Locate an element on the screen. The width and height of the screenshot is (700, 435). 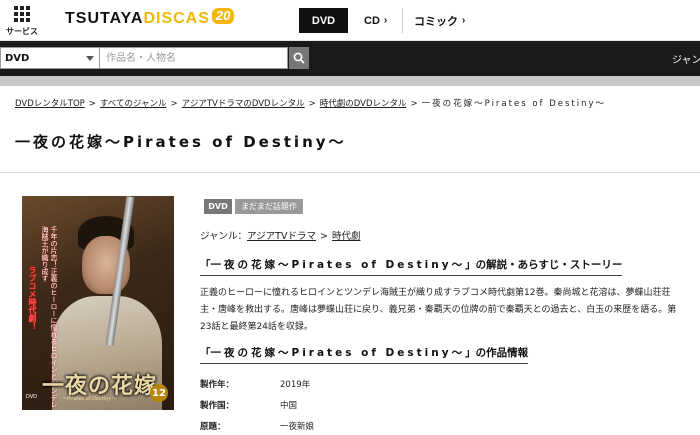
work-info-heading-title: 一夜の花嫁〜Pirates of Destiny〜 is located at coordinates (338, 353).